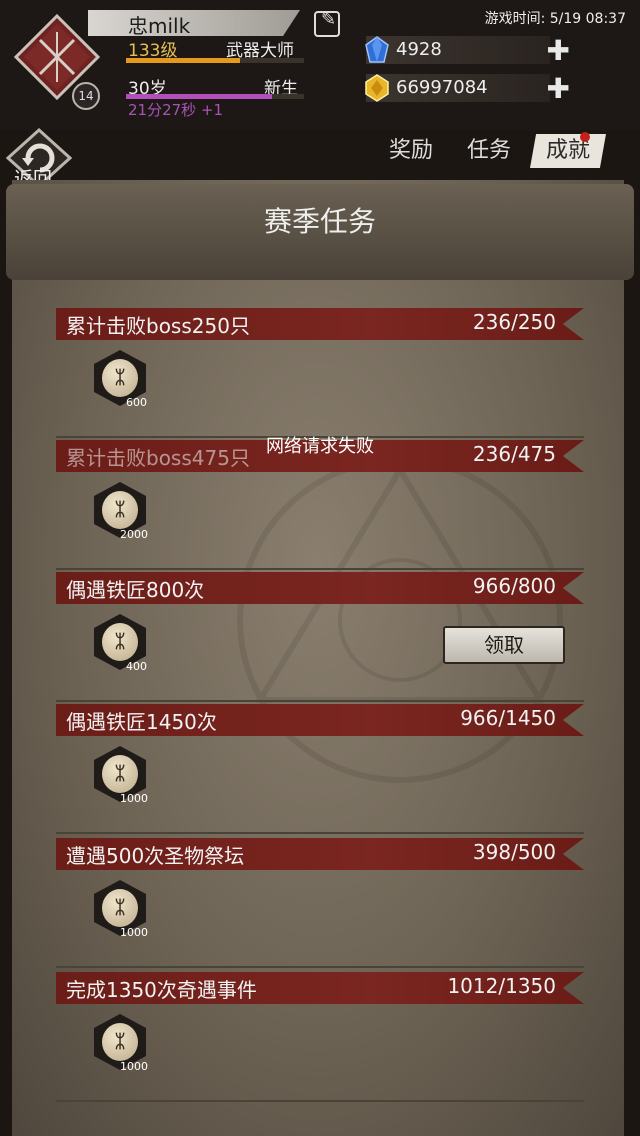  What do you see at coordinates (183, 60) in the screenshot?
I see `level-progress-fill` at bounding box center [183, 60].